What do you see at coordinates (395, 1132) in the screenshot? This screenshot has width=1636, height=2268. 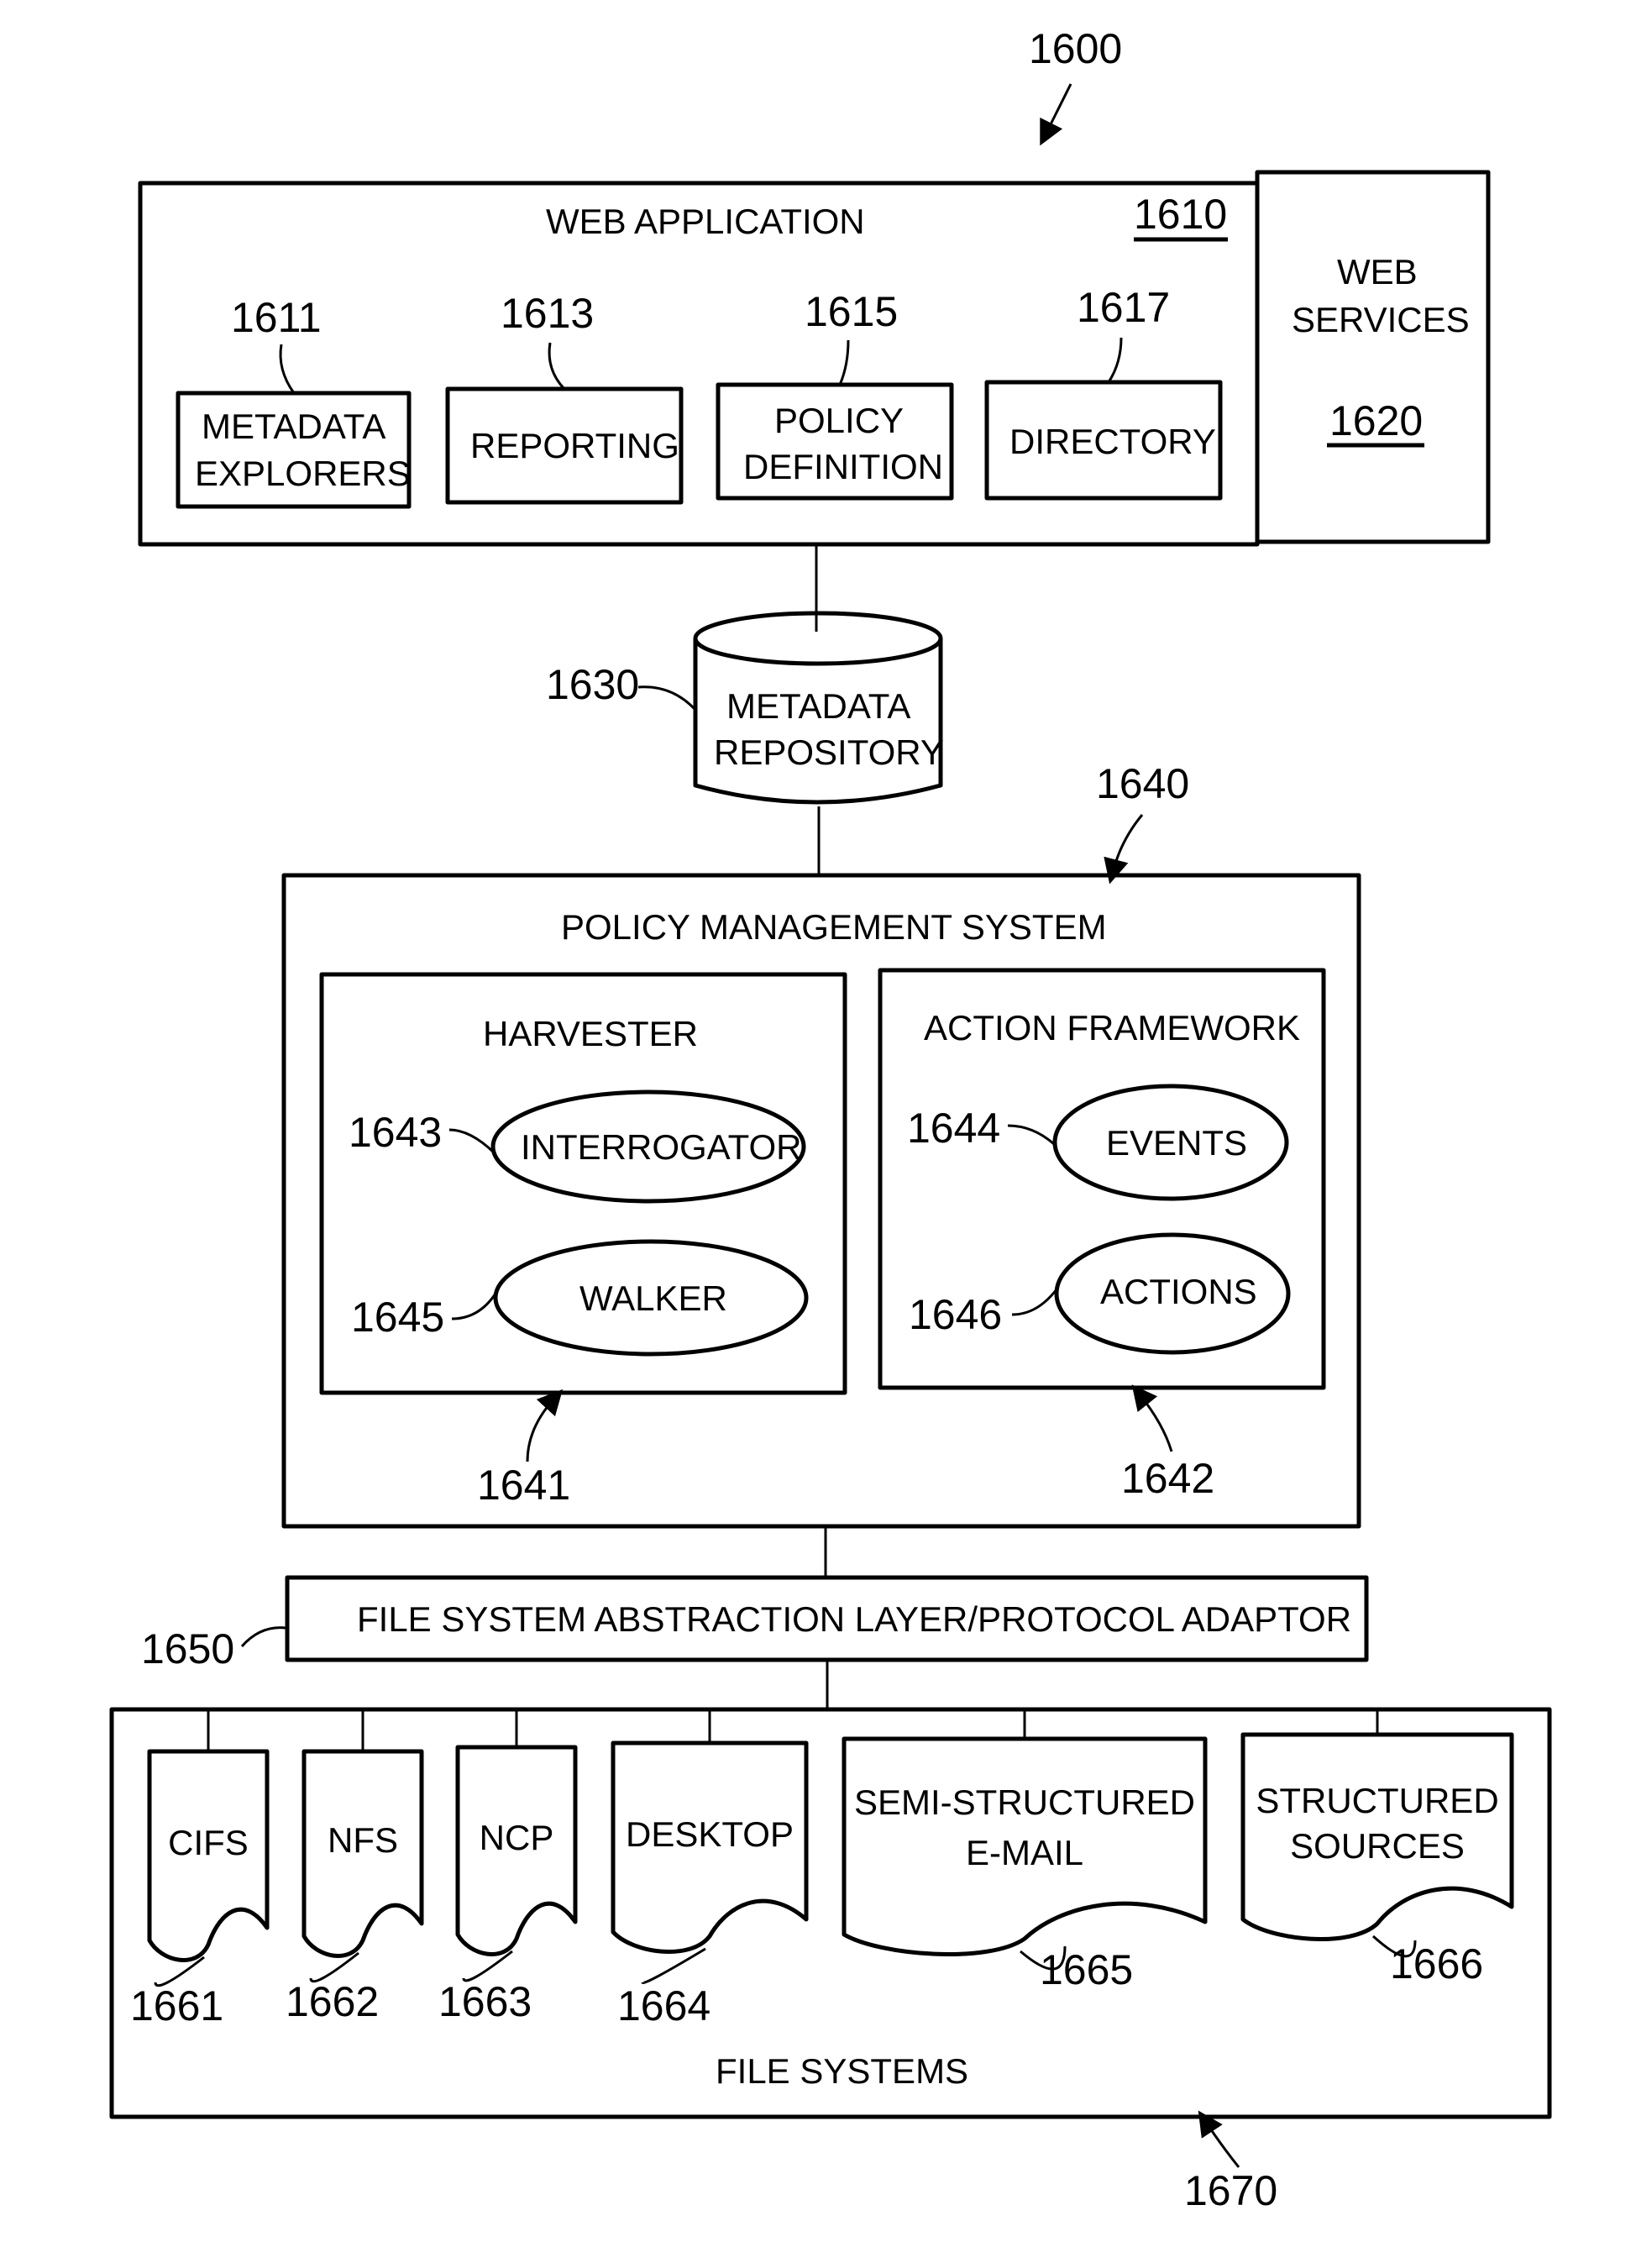 I see `interrogator-ref: 1643` at bounding box center [395, 1132].